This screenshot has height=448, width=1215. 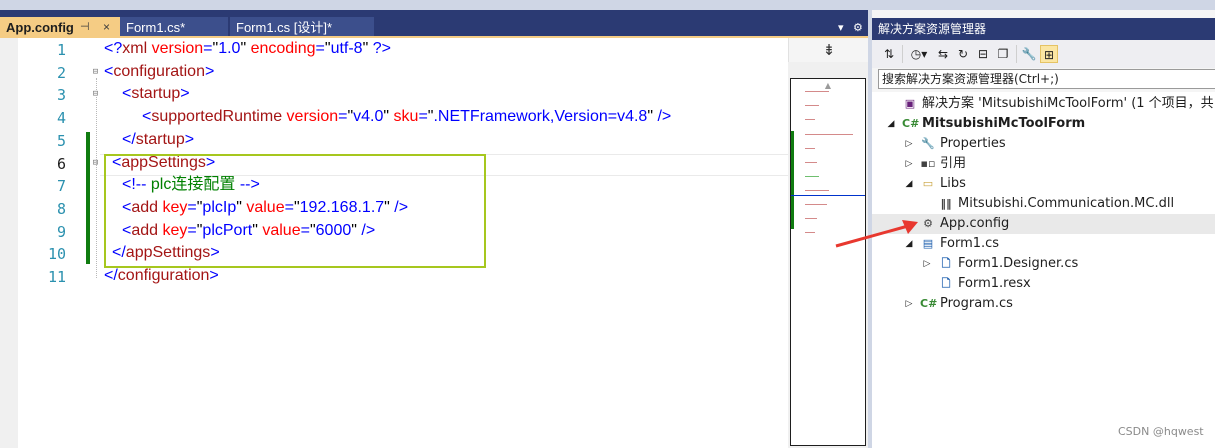 What do you see at coordinates (841, 27) in the screenshot?
I see `tab-dropdown-icon: ▾` at bounding box center [841, 27].